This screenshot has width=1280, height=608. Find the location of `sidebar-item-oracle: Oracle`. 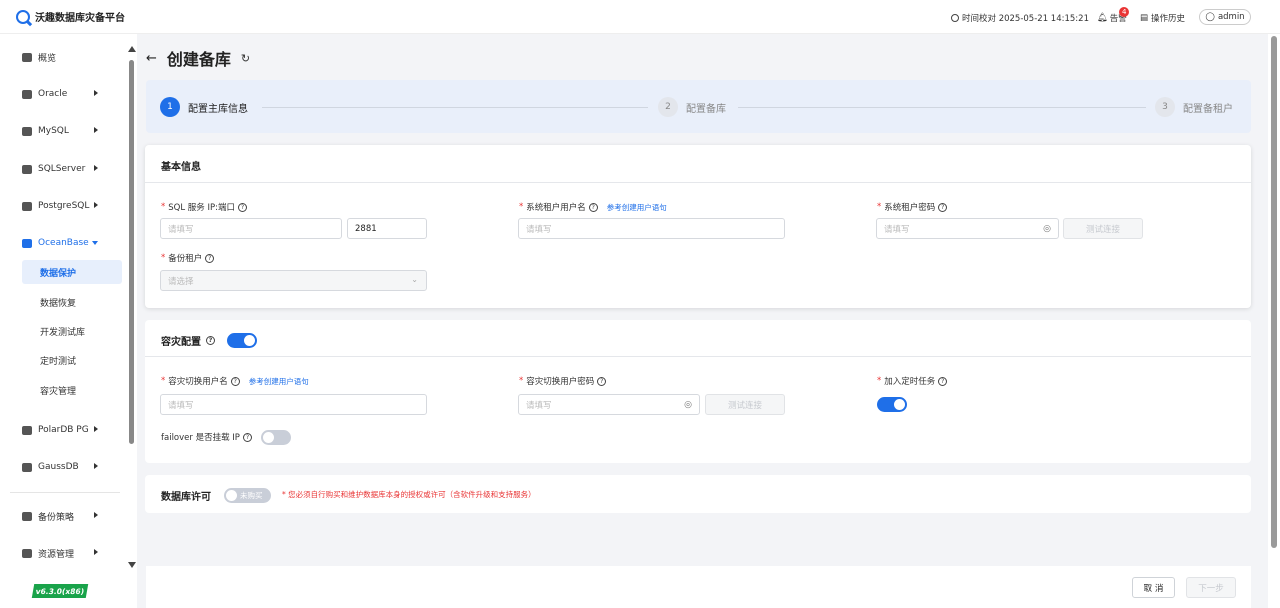

sidebar-item-oracle: Oracle is located at coordinates (72, 94).